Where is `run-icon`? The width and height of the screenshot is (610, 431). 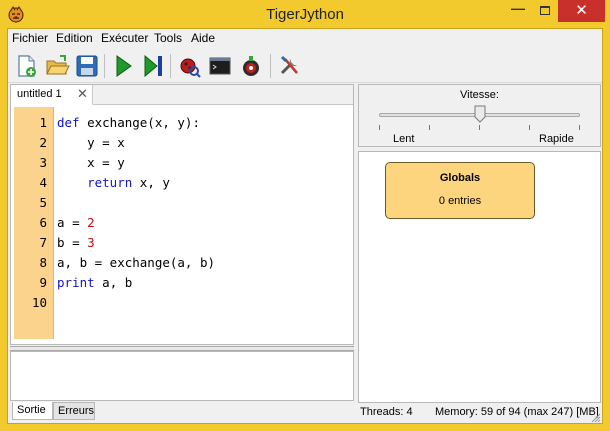 run-icon is located at coordinates (124, 66).